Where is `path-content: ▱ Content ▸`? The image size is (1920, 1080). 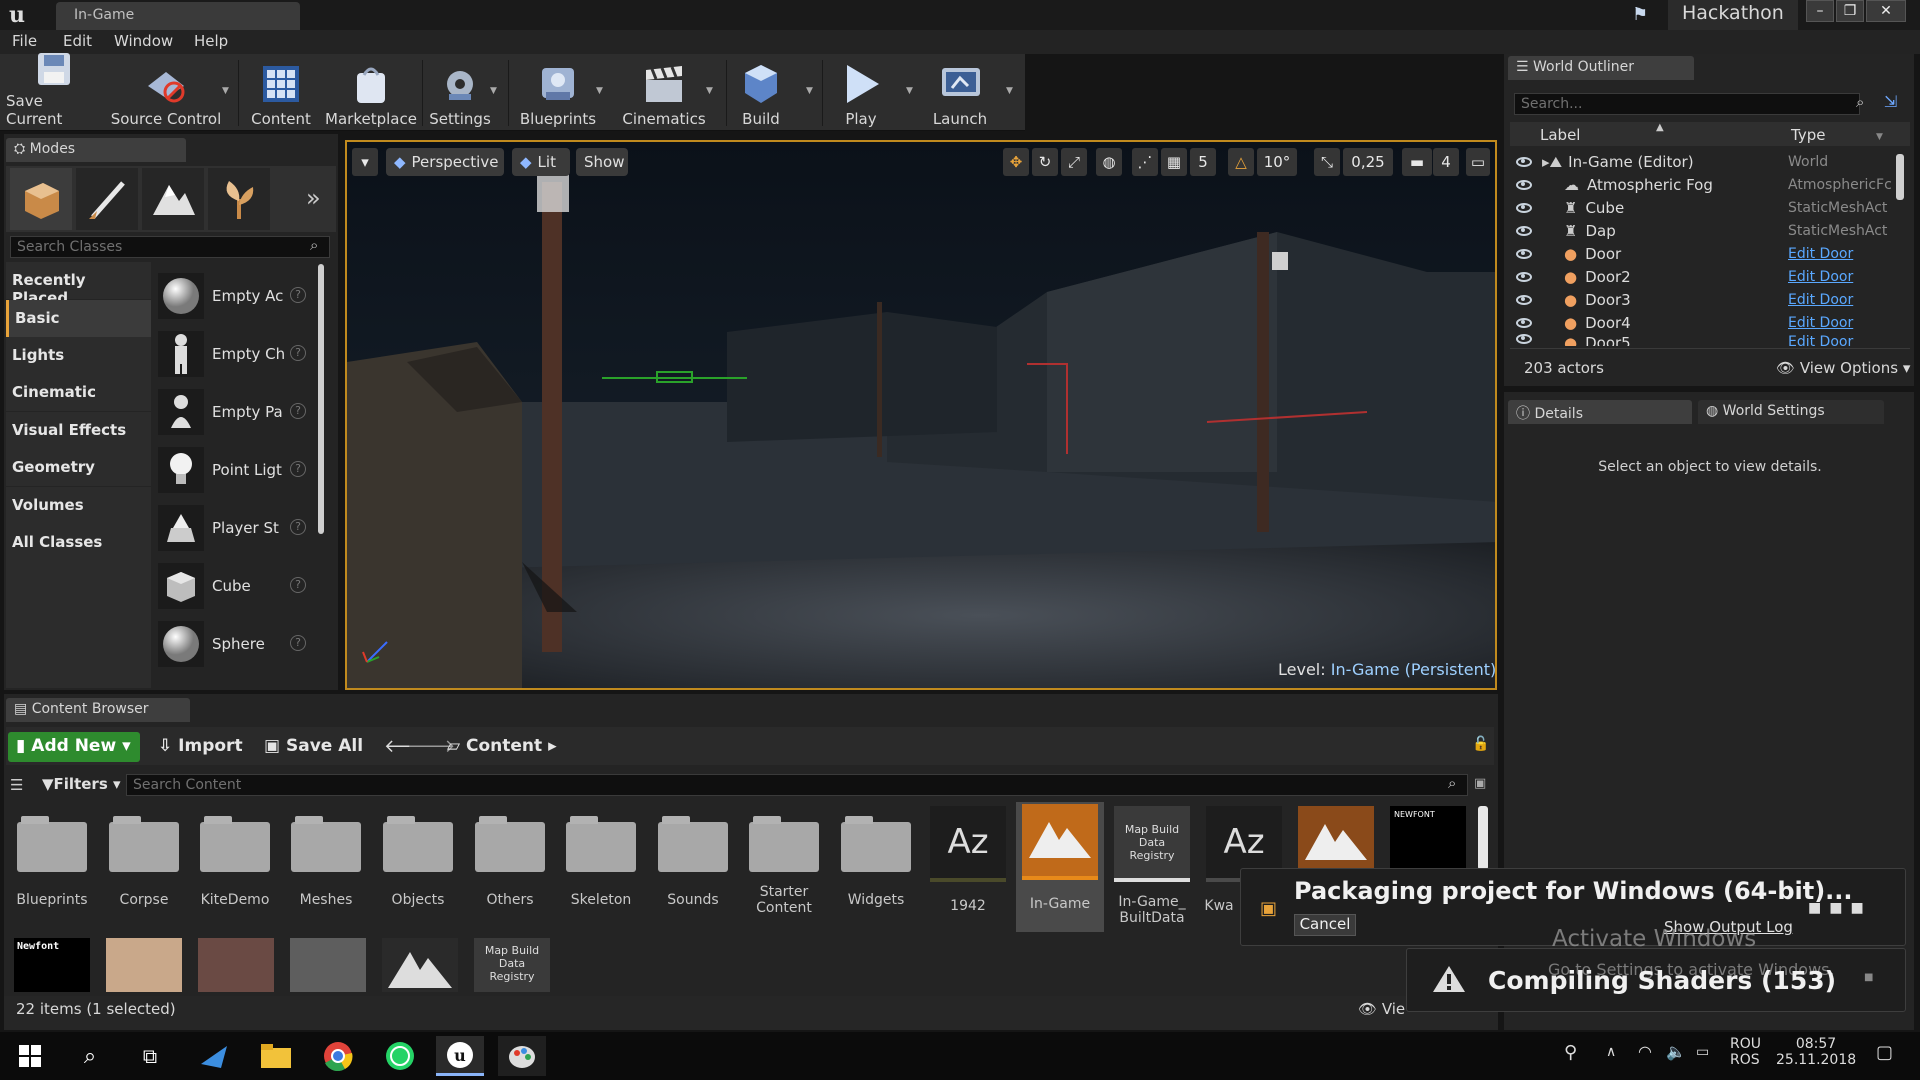
path-content: ▱ Content ▸ is located at coordinates (502, 746).